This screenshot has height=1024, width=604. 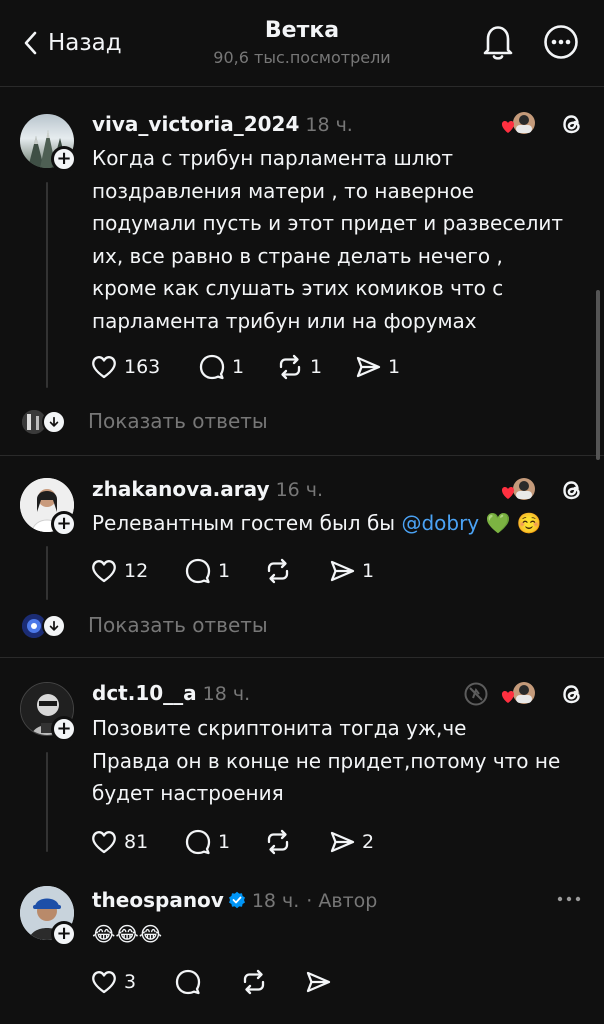 I want to click on author-label: · Автор, so click(x=342, y=901).